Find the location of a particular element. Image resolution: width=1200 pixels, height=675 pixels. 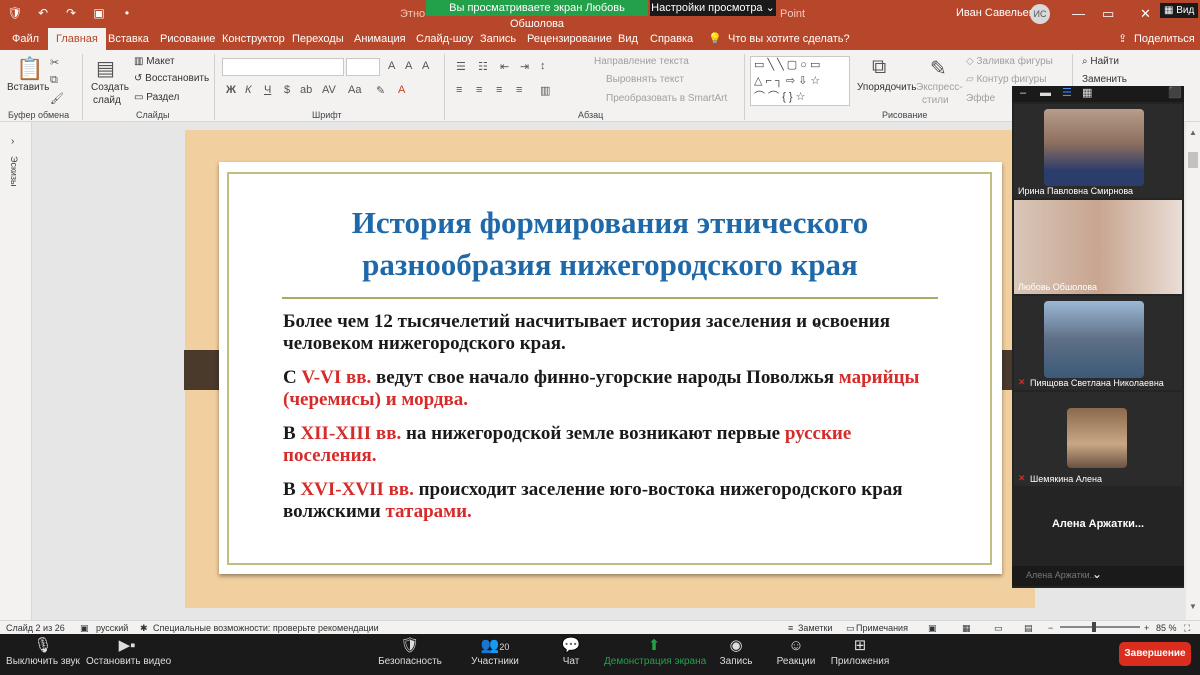

tab-draw: Рисование is located at coordinates (187, 39).